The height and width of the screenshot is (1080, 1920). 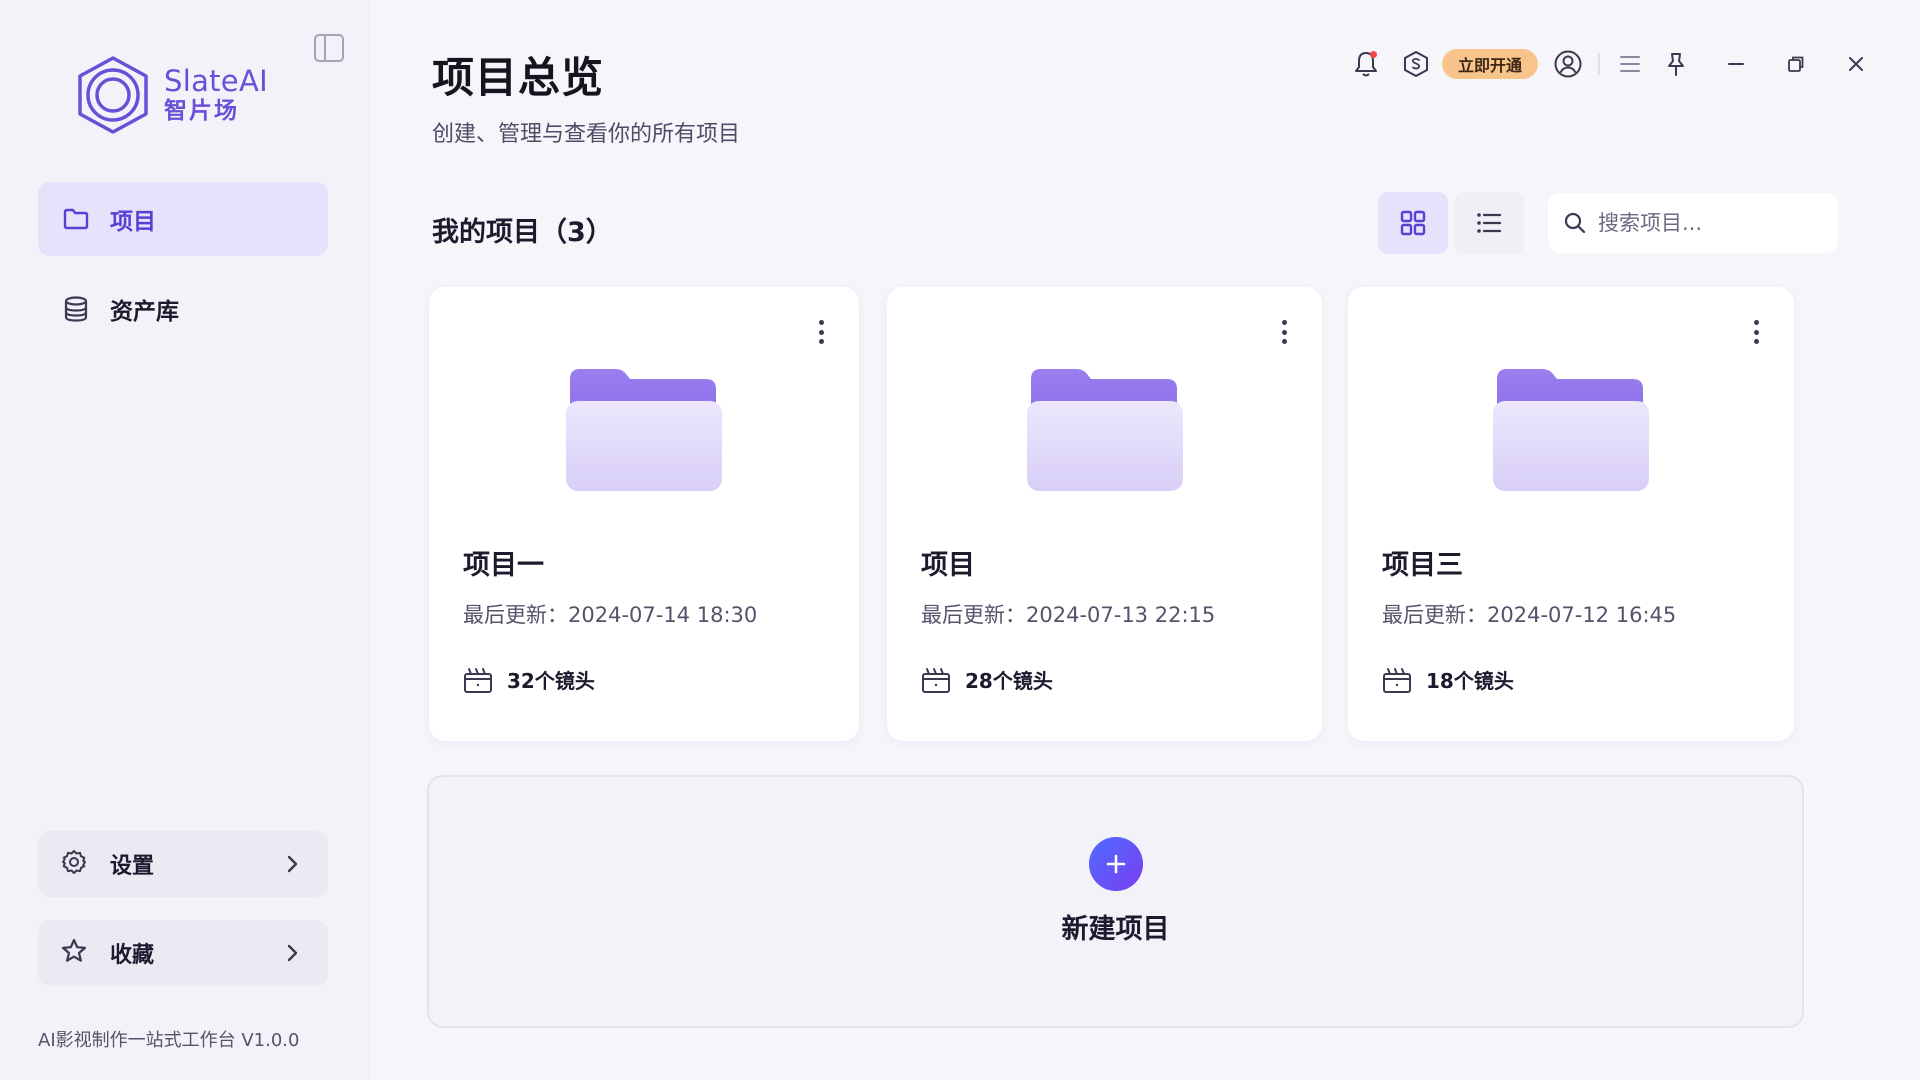 I want to click on project-name: 项目三, so click(x=1422, y=565).